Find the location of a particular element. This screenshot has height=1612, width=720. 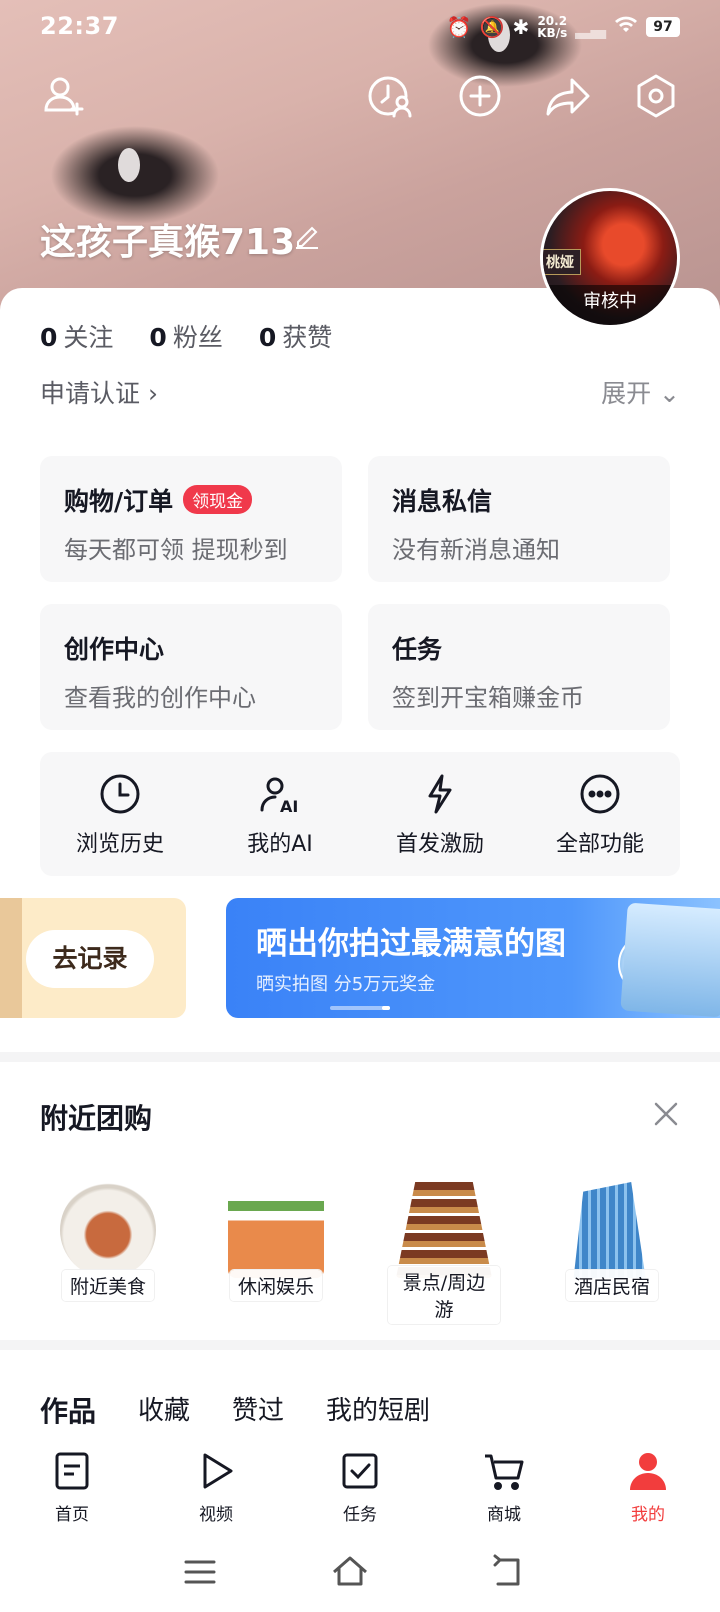

banner-pagination is located at coordinates (360, 1008).